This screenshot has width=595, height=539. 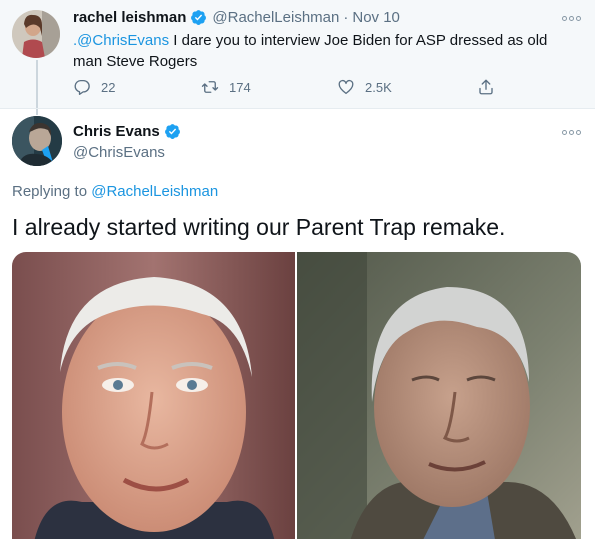 What do you see at coordinates (486, 87) in the screenshot?
I see `share-icon` at bounding box center [486, 87].